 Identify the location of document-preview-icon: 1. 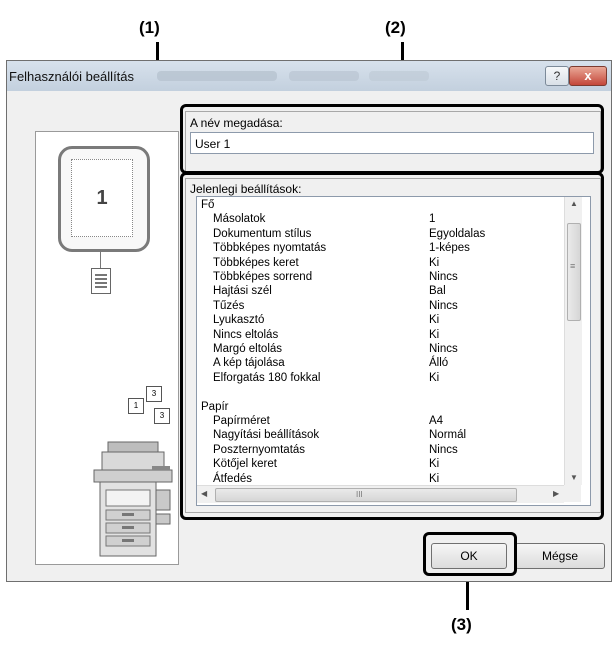
(104, 199).